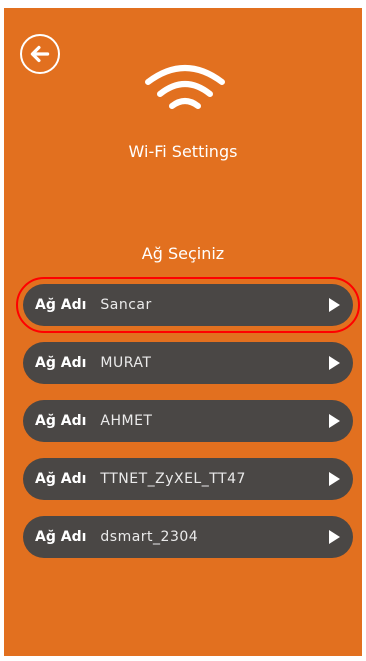 This screenshot has width=366, height=661. I want to click on network-item-ahmet: Ağ Adı AHMET, so click(188, 421).